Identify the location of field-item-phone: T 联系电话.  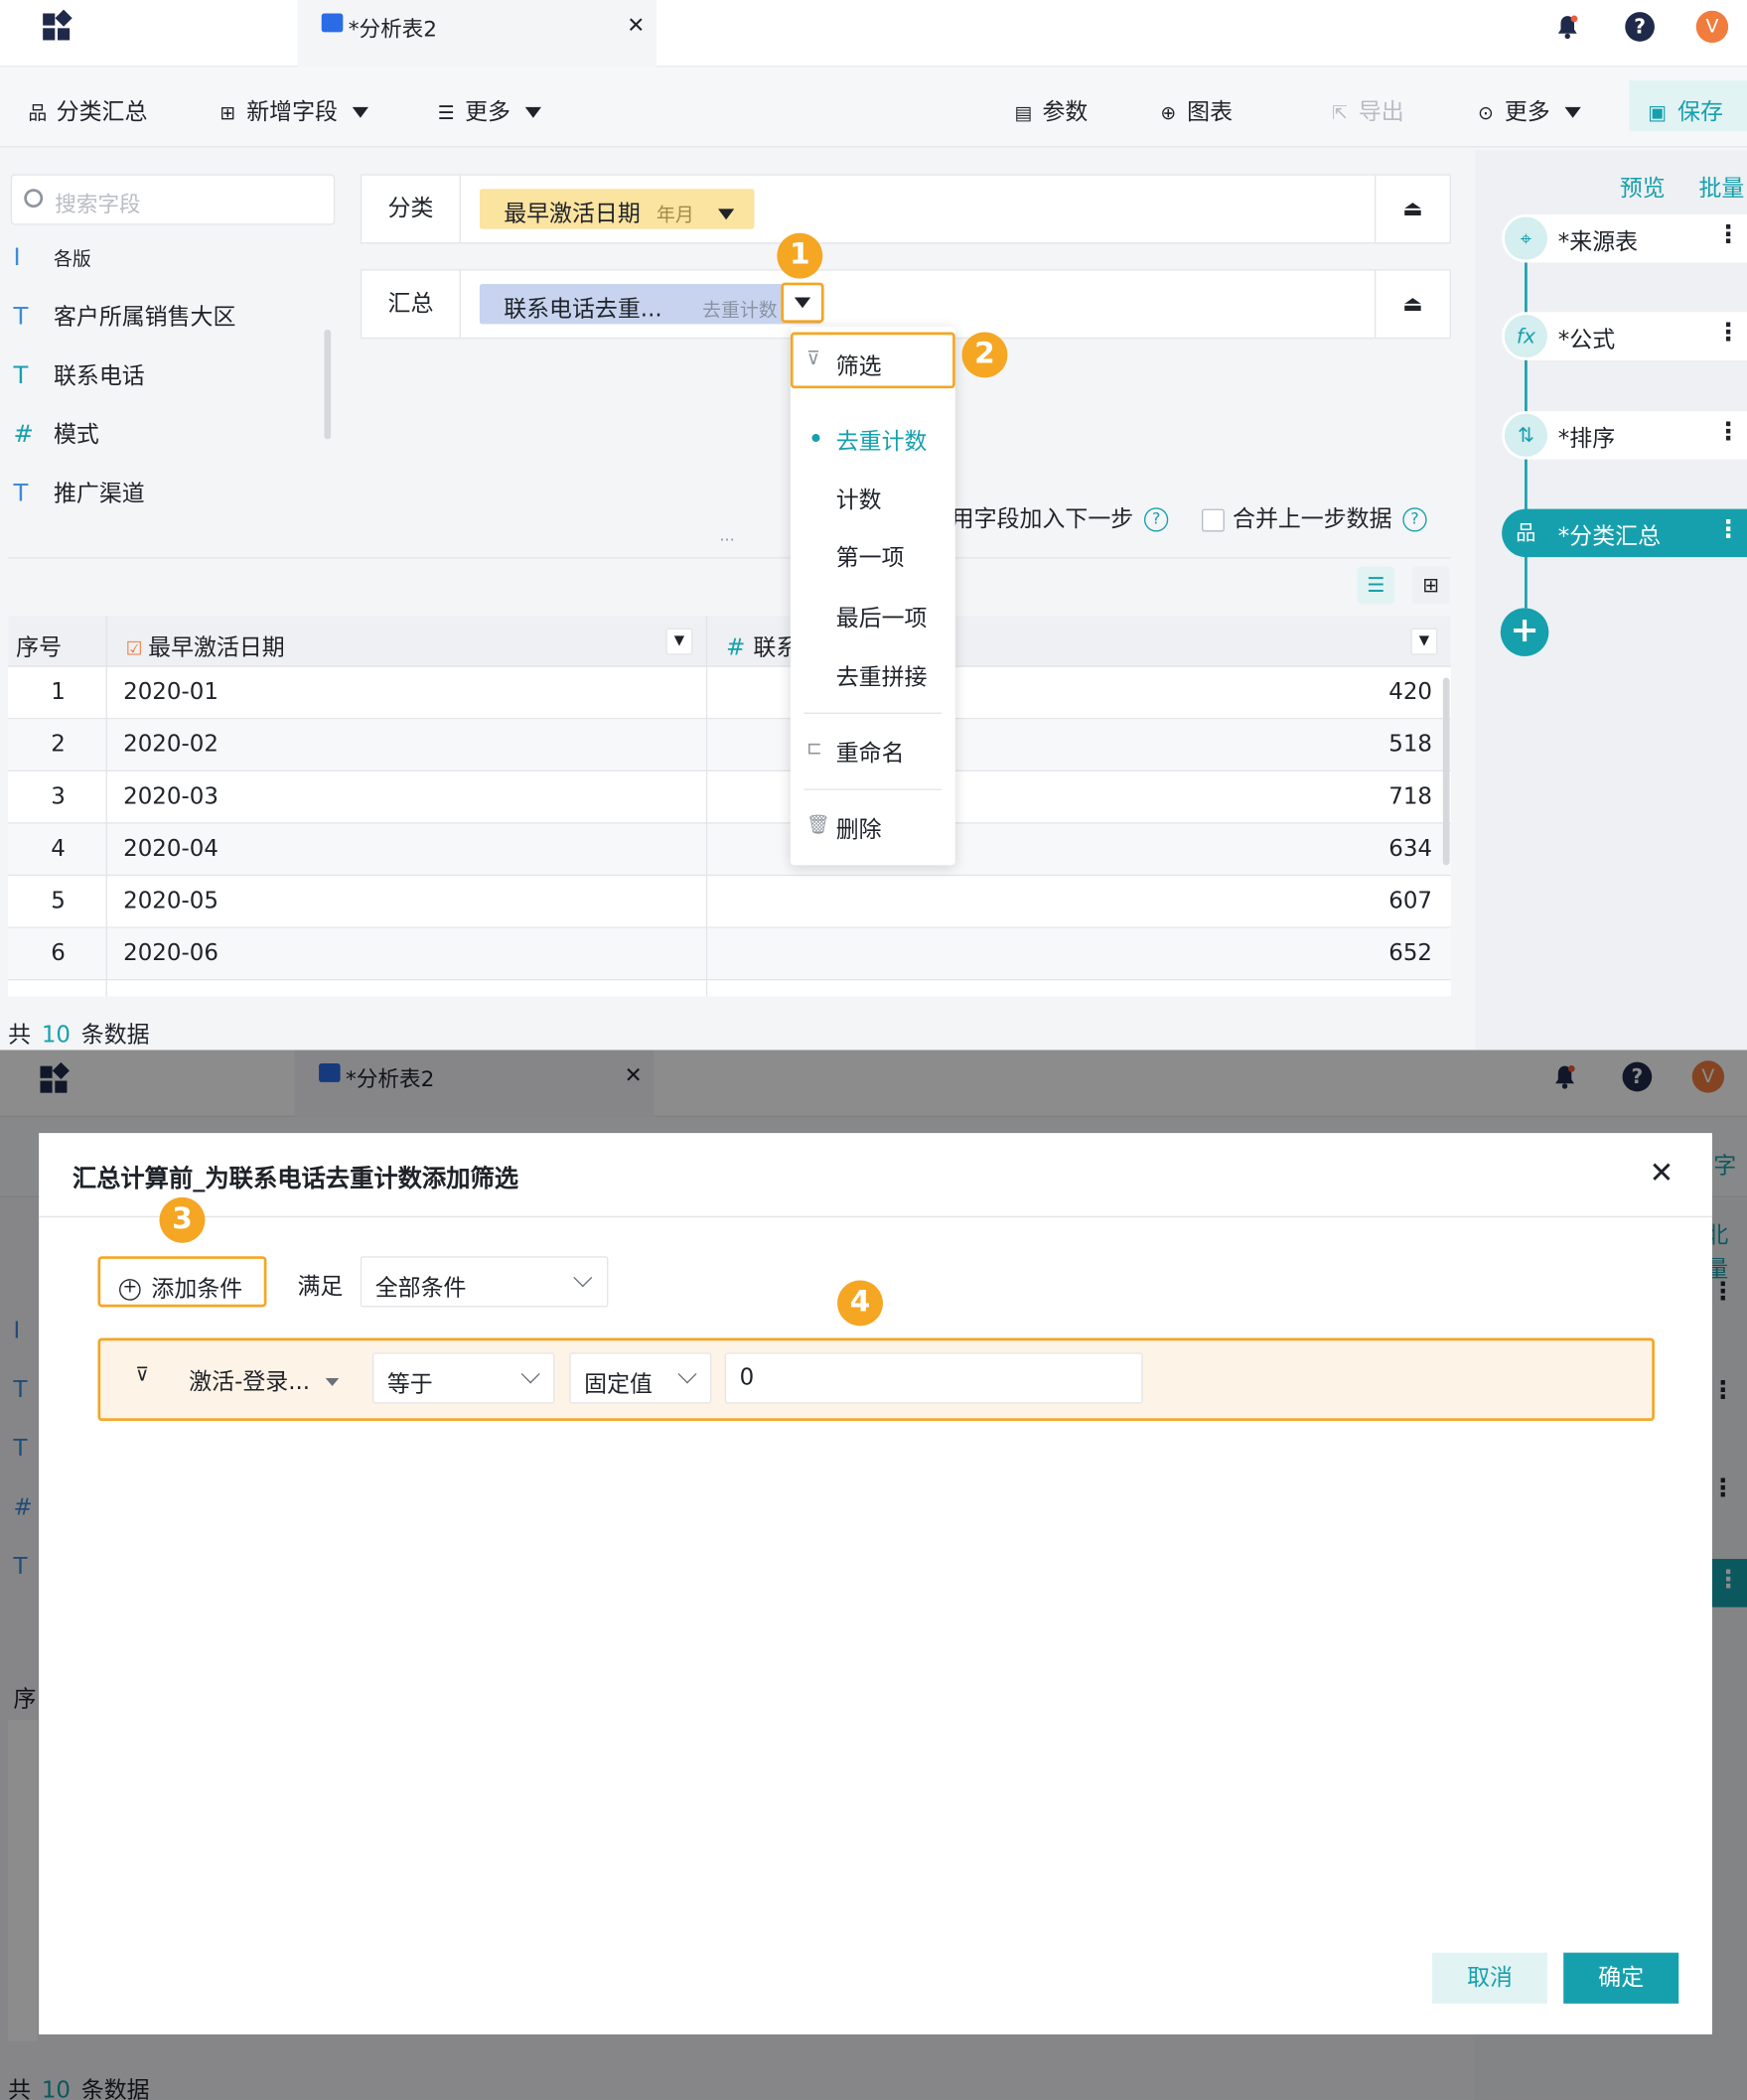
(78, 372).